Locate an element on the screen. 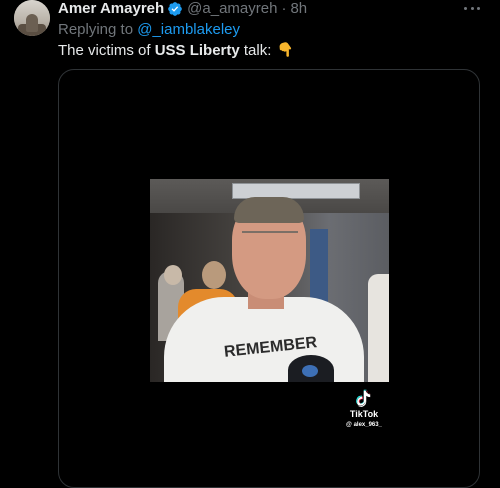  avatar is located at coordinates (32, 18).